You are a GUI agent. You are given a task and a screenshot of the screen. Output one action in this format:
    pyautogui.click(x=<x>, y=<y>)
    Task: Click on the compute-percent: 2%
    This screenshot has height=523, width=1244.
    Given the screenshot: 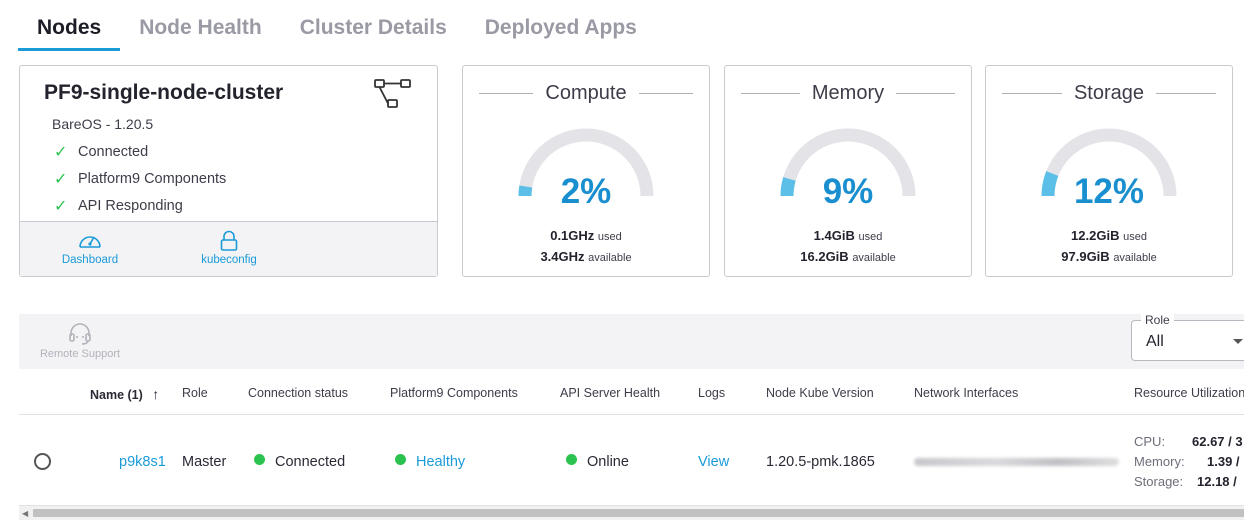 What is the action you would take?
    pyautogui.click(x=586, y=191)
    